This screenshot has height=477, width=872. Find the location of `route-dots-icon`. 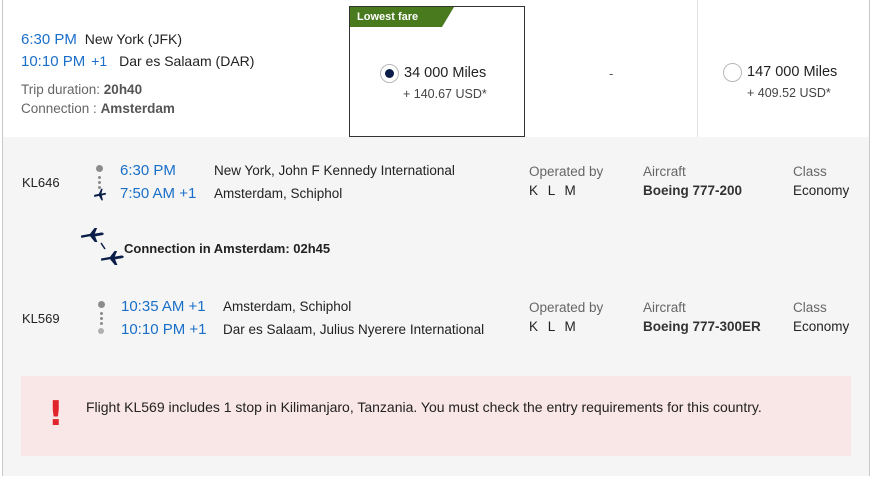

route-dots-icon is located at coordinates (102, 317).